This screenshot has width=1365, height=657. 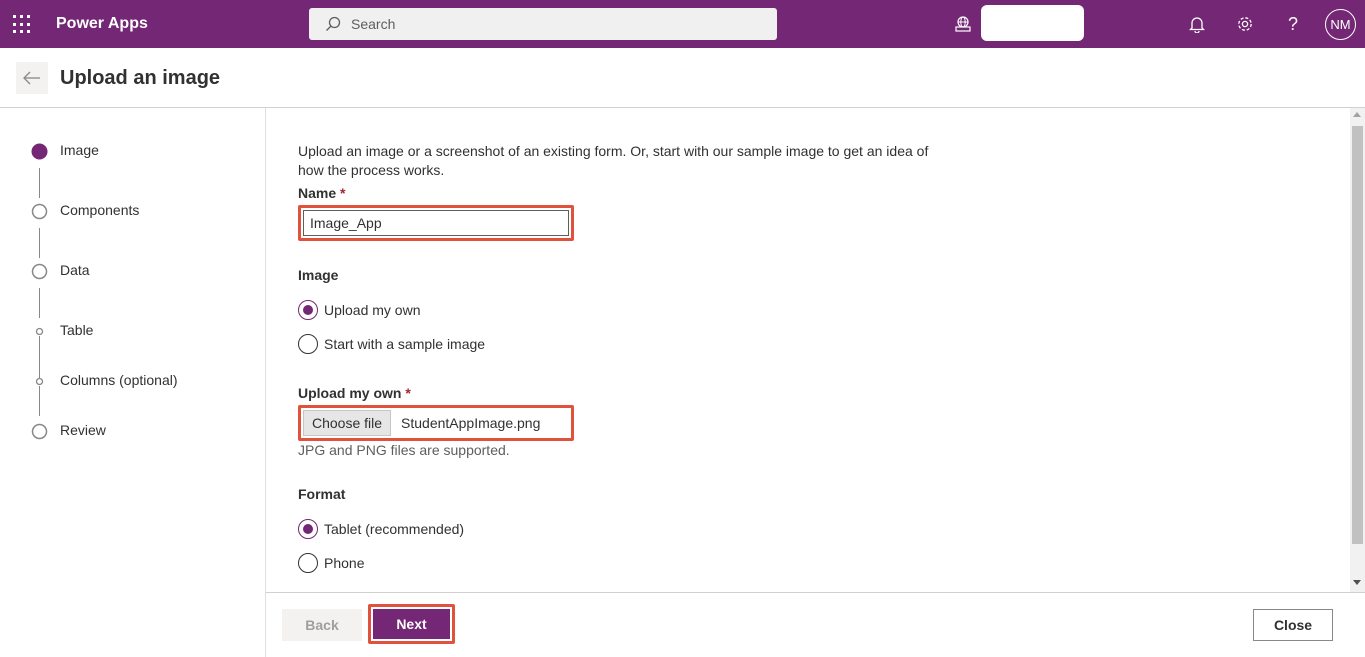 I want to click on help-icon: ?, so click(x=1293, y=24).